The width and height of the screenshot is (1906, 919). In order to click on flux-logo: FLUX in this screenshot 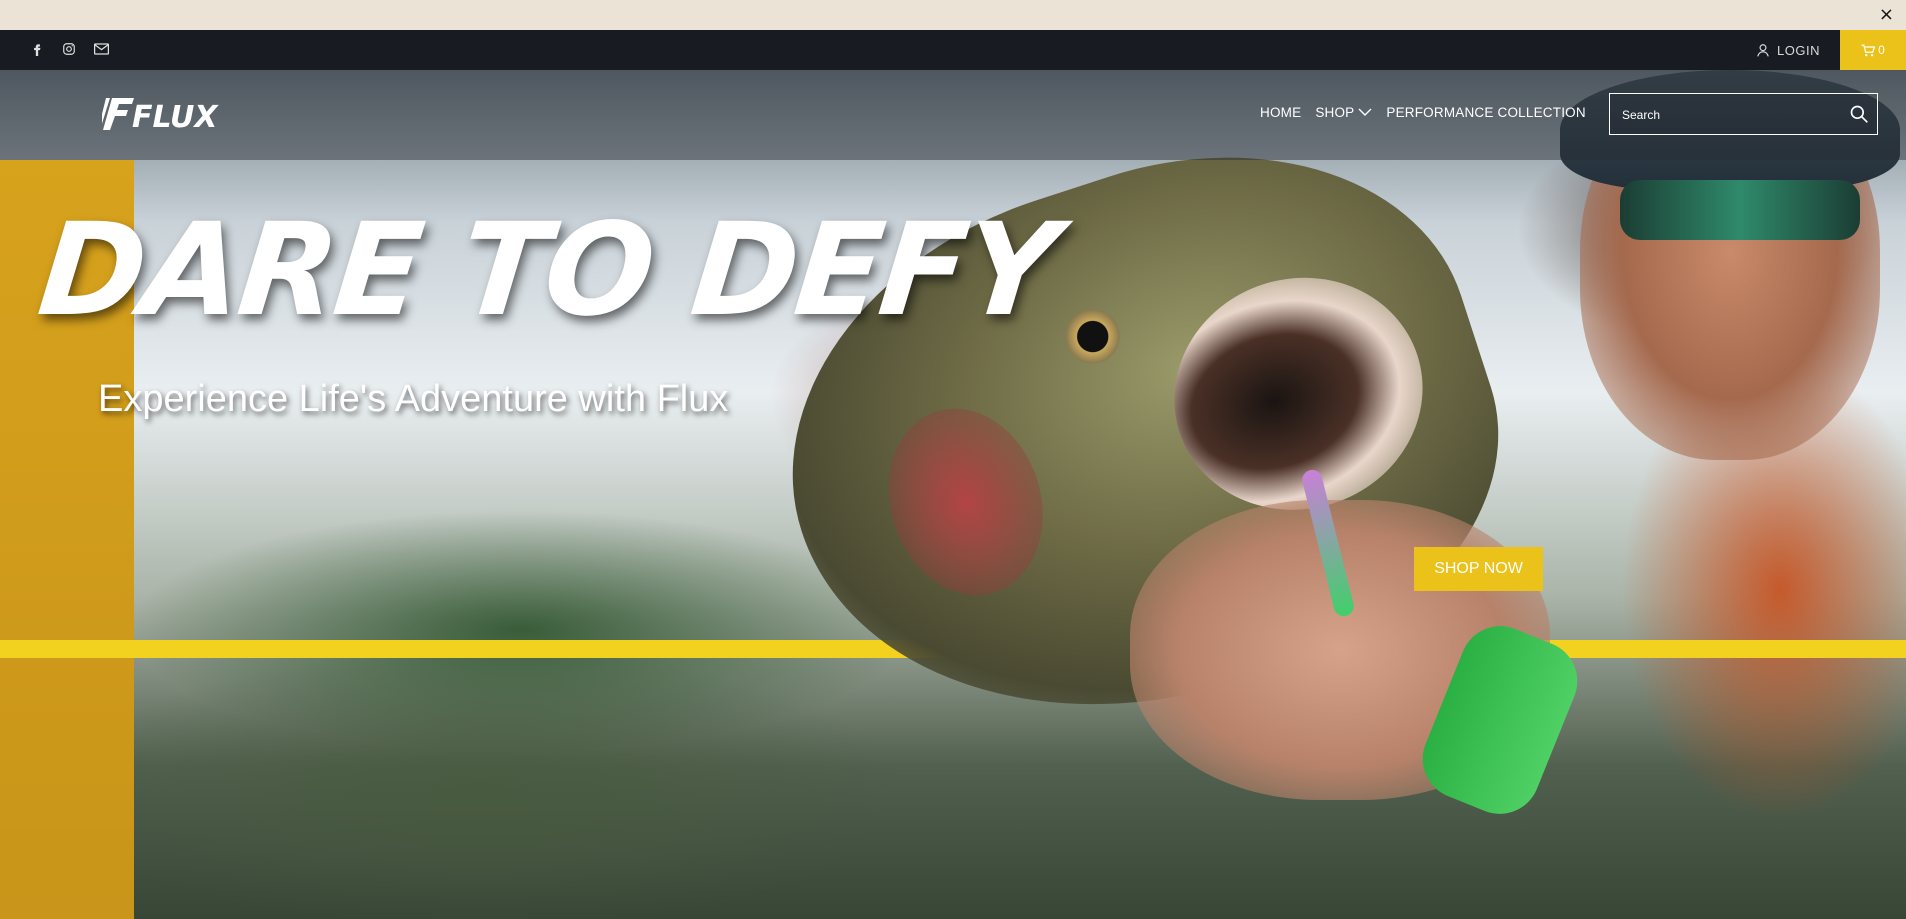, I will do `click(160, 115)`.